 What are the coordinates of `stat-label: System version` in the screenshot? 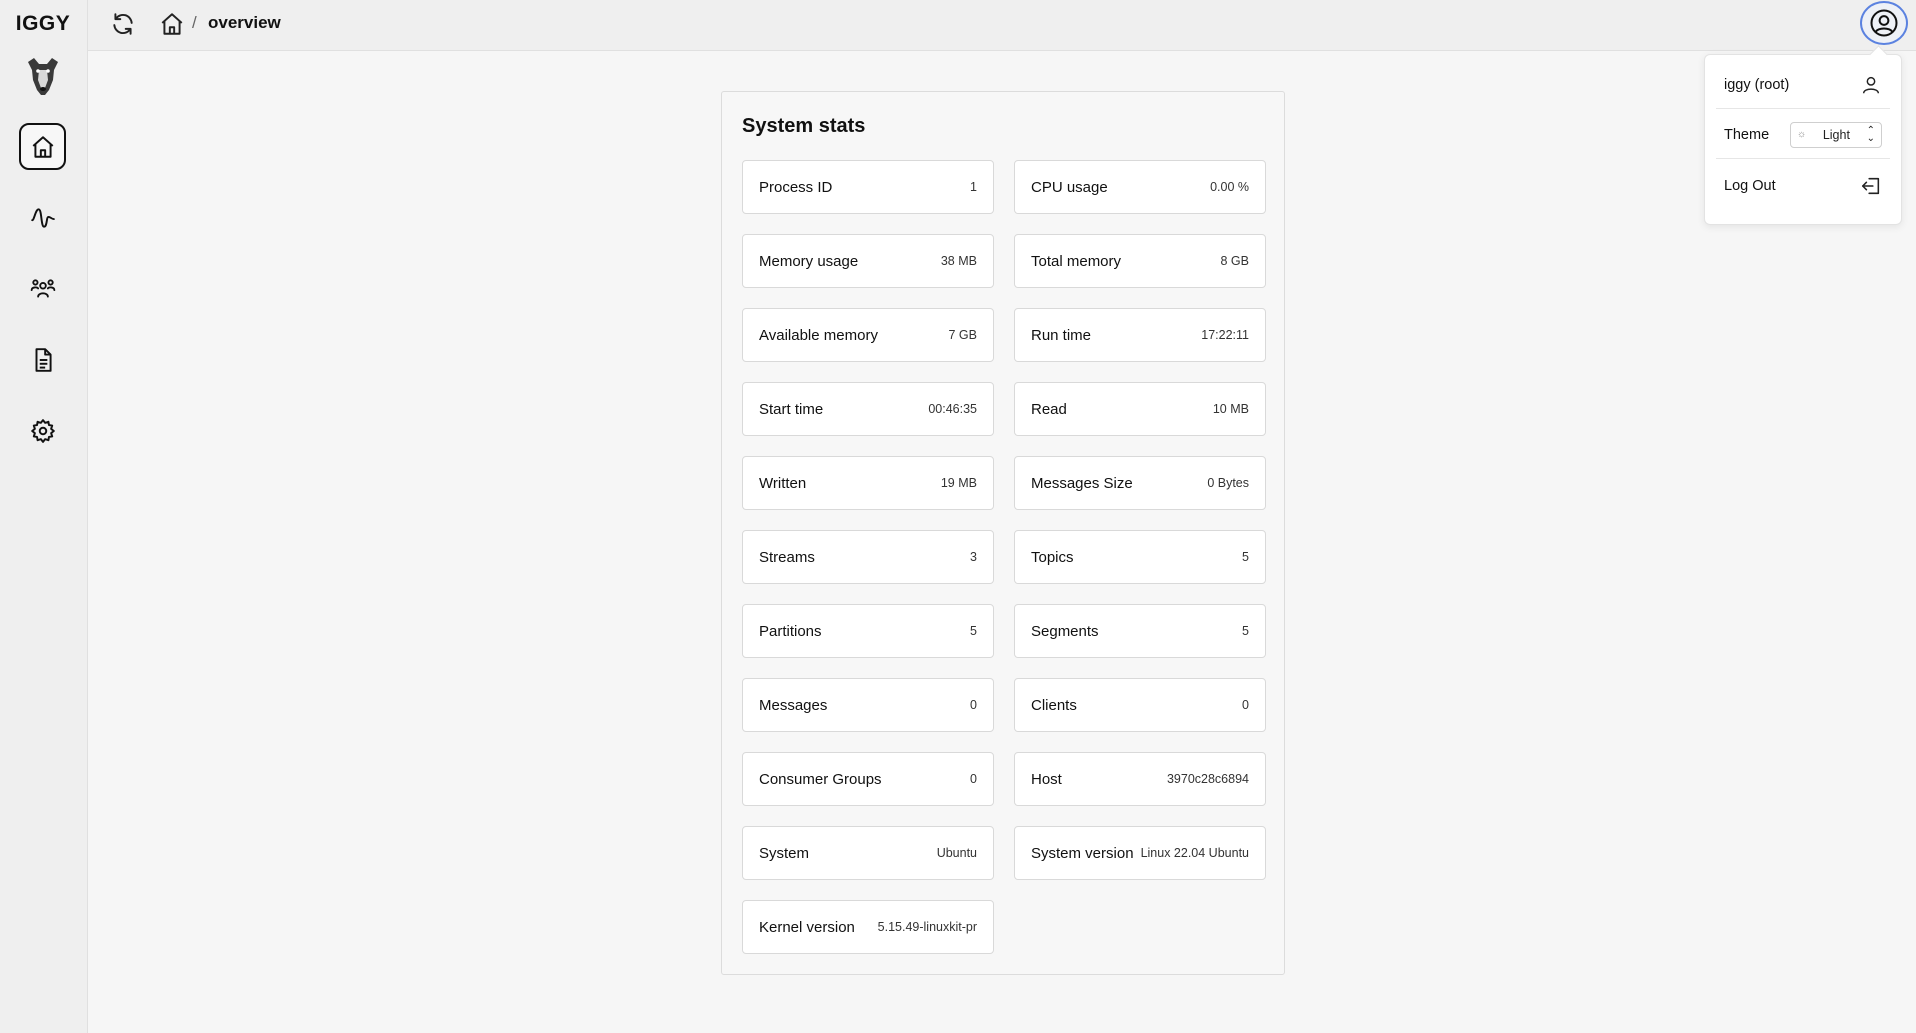 It's located at (1082, 853).